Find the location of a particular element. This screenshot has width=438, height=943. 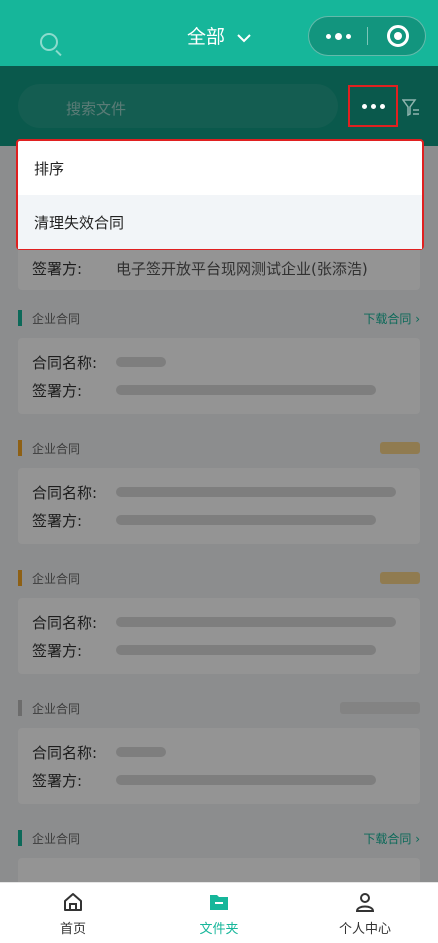

tab-folder: 文件夹 is located at coordinates (219, 913).